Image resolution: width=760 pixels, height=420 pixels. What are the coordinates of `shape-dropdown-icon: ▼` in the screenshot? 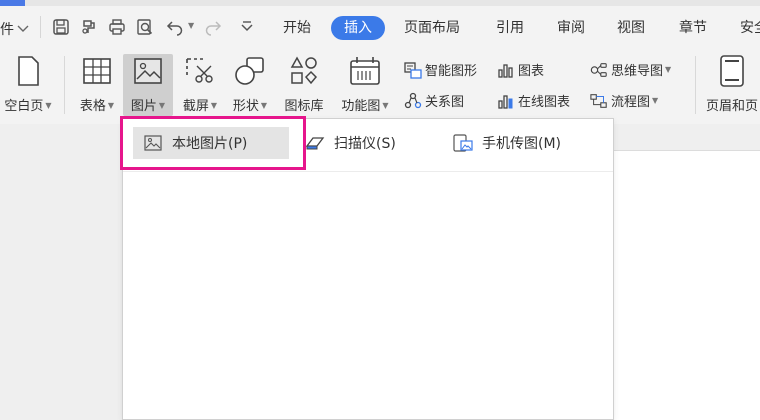 It's located at (264, 105).